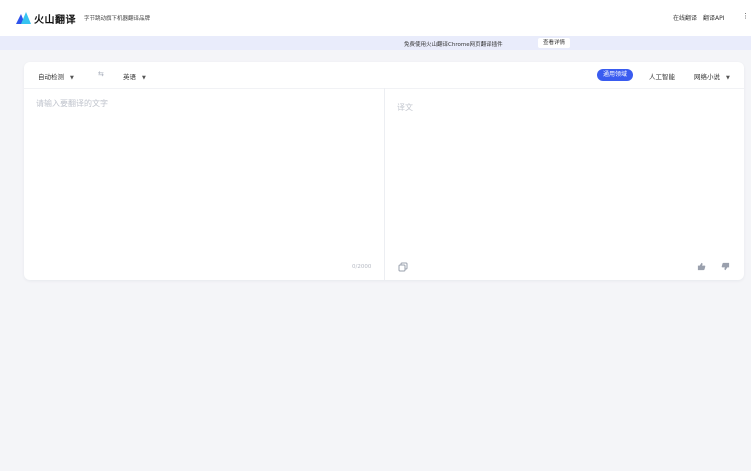  I want to click on banner-text: 免费使用火山翻译Chrome网页翻译插件, so click(453, 45).